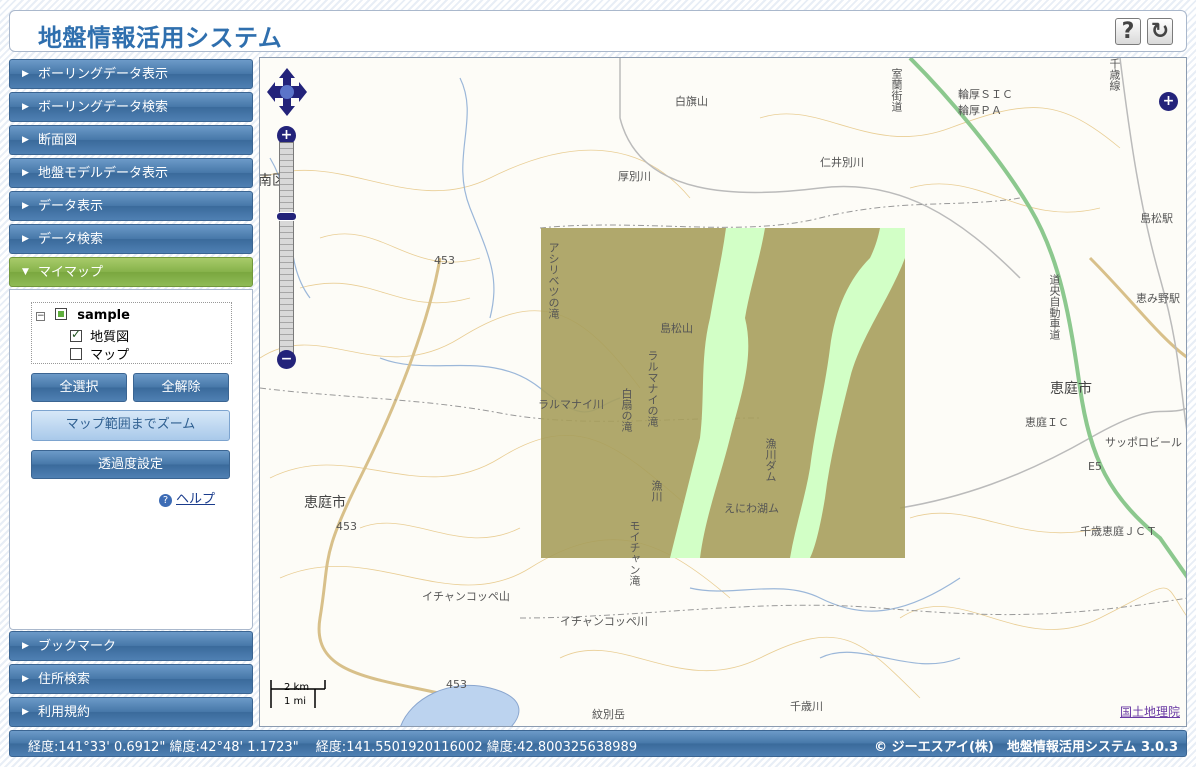 This screenshot has width=1196, height=767. I want to click on menu-bookmark: ▶ ブックマーク, so click(131, 646).